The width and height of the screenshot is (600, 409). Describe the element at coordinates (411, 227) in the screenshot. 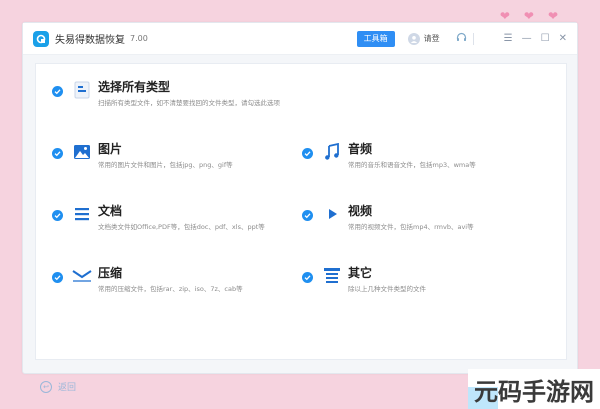

I see `option-description: 常用的视频文件，包括mp4、rmvb、avi等` at that location.